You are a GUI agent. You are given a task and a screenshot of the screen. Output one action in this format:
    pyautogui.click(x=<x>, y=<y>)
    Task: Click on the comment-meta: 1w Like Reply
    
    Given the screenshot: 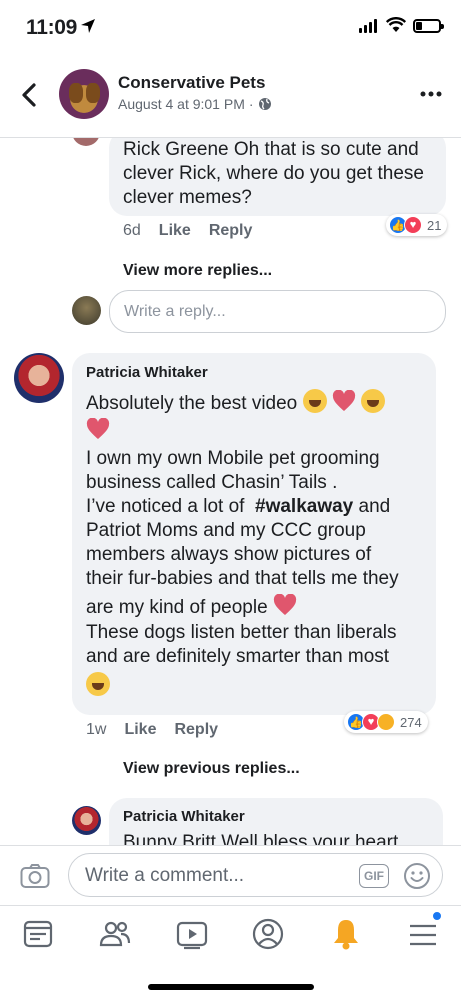 What is the action you would take?
    pyautogui.click(x=152, y=730)
    